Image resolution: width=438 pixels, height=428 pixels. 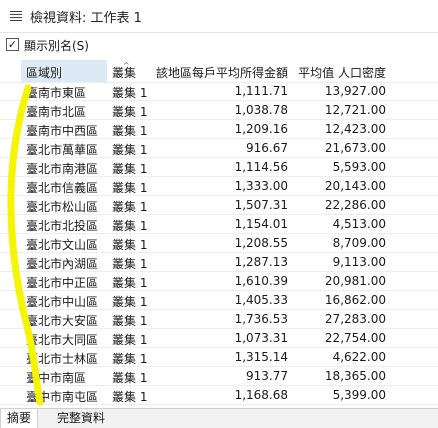 What do you see at coordinates (219, 186) in the screenshot?
I see `table-row: 臺北市信義區 叢集 1 1,333.00 20,143.00` at bounding box center [219, 186].